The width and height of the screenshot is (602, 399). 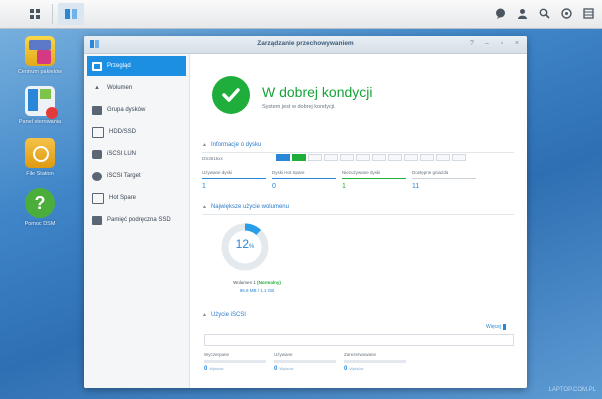 I want to click on iscsi-stat-used: Używane 0 Wpisów, so click(x=305, y=362).